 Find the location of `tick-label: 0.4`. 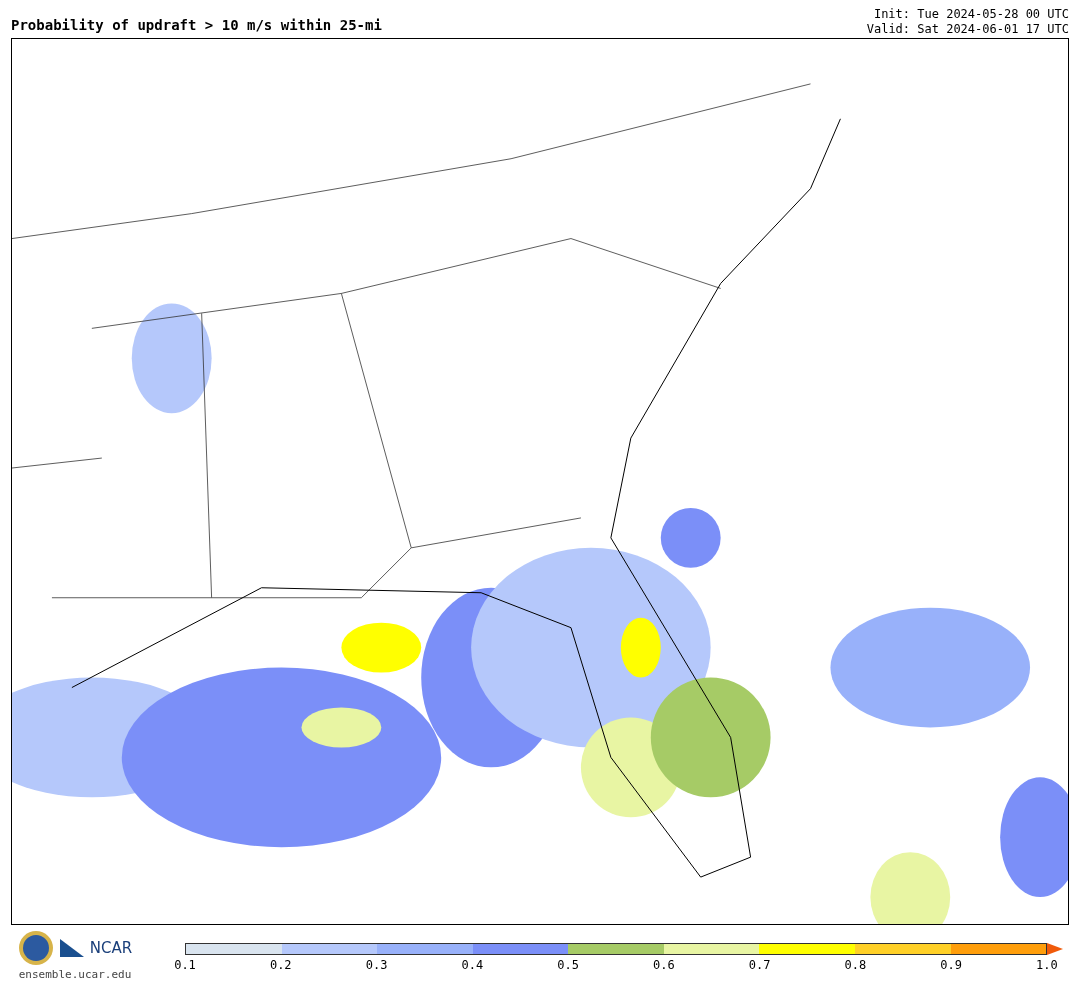

tick-label: 0.4 is located at coordinates (472, 965).